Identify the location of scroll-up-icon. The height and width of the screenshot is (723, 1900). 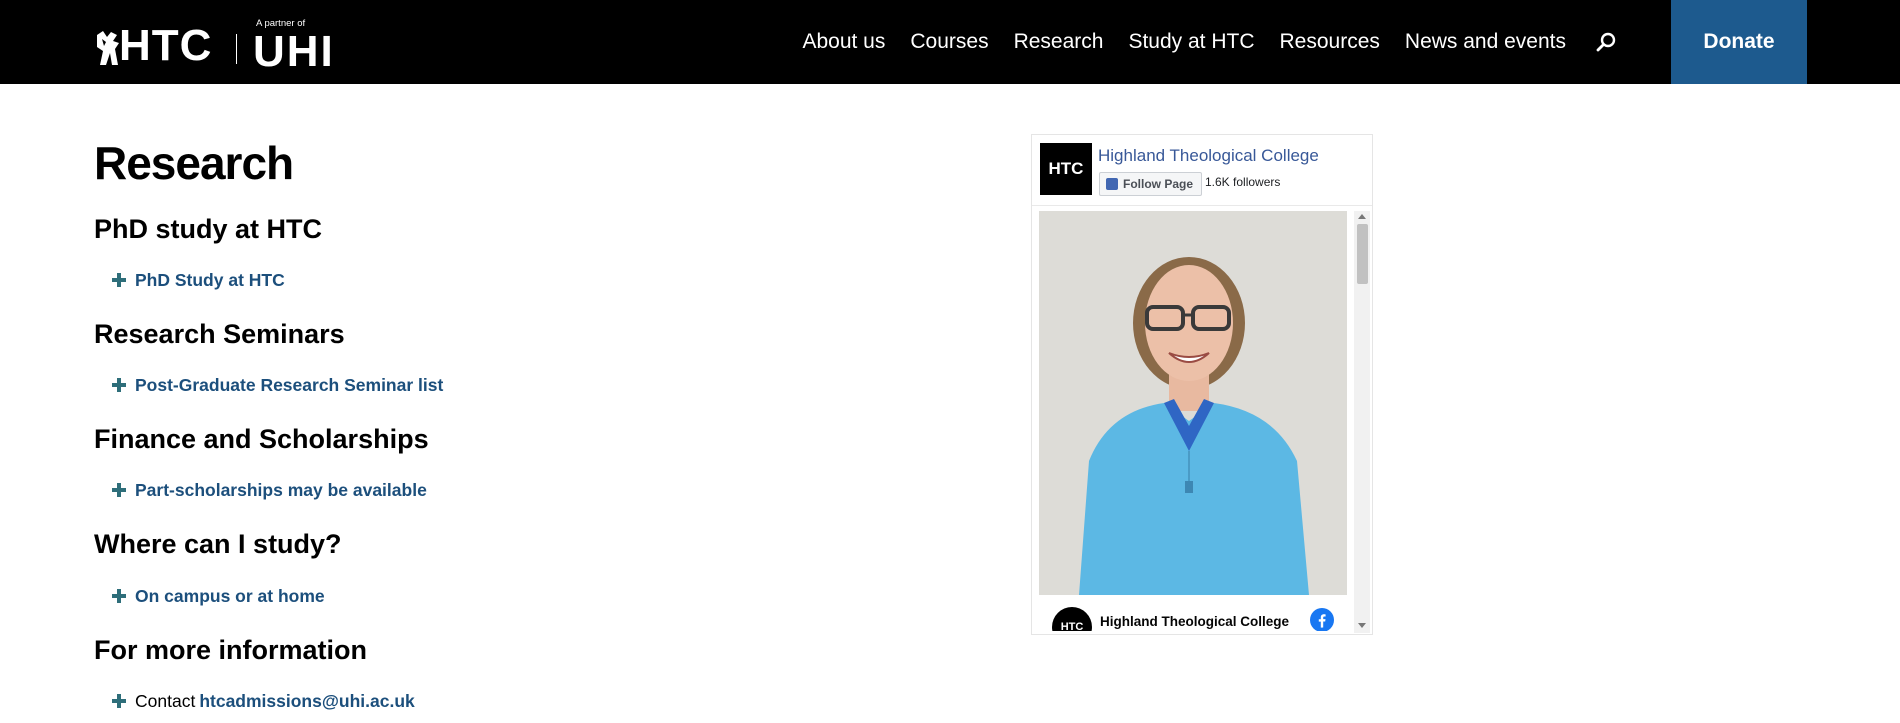
(1362, 216).